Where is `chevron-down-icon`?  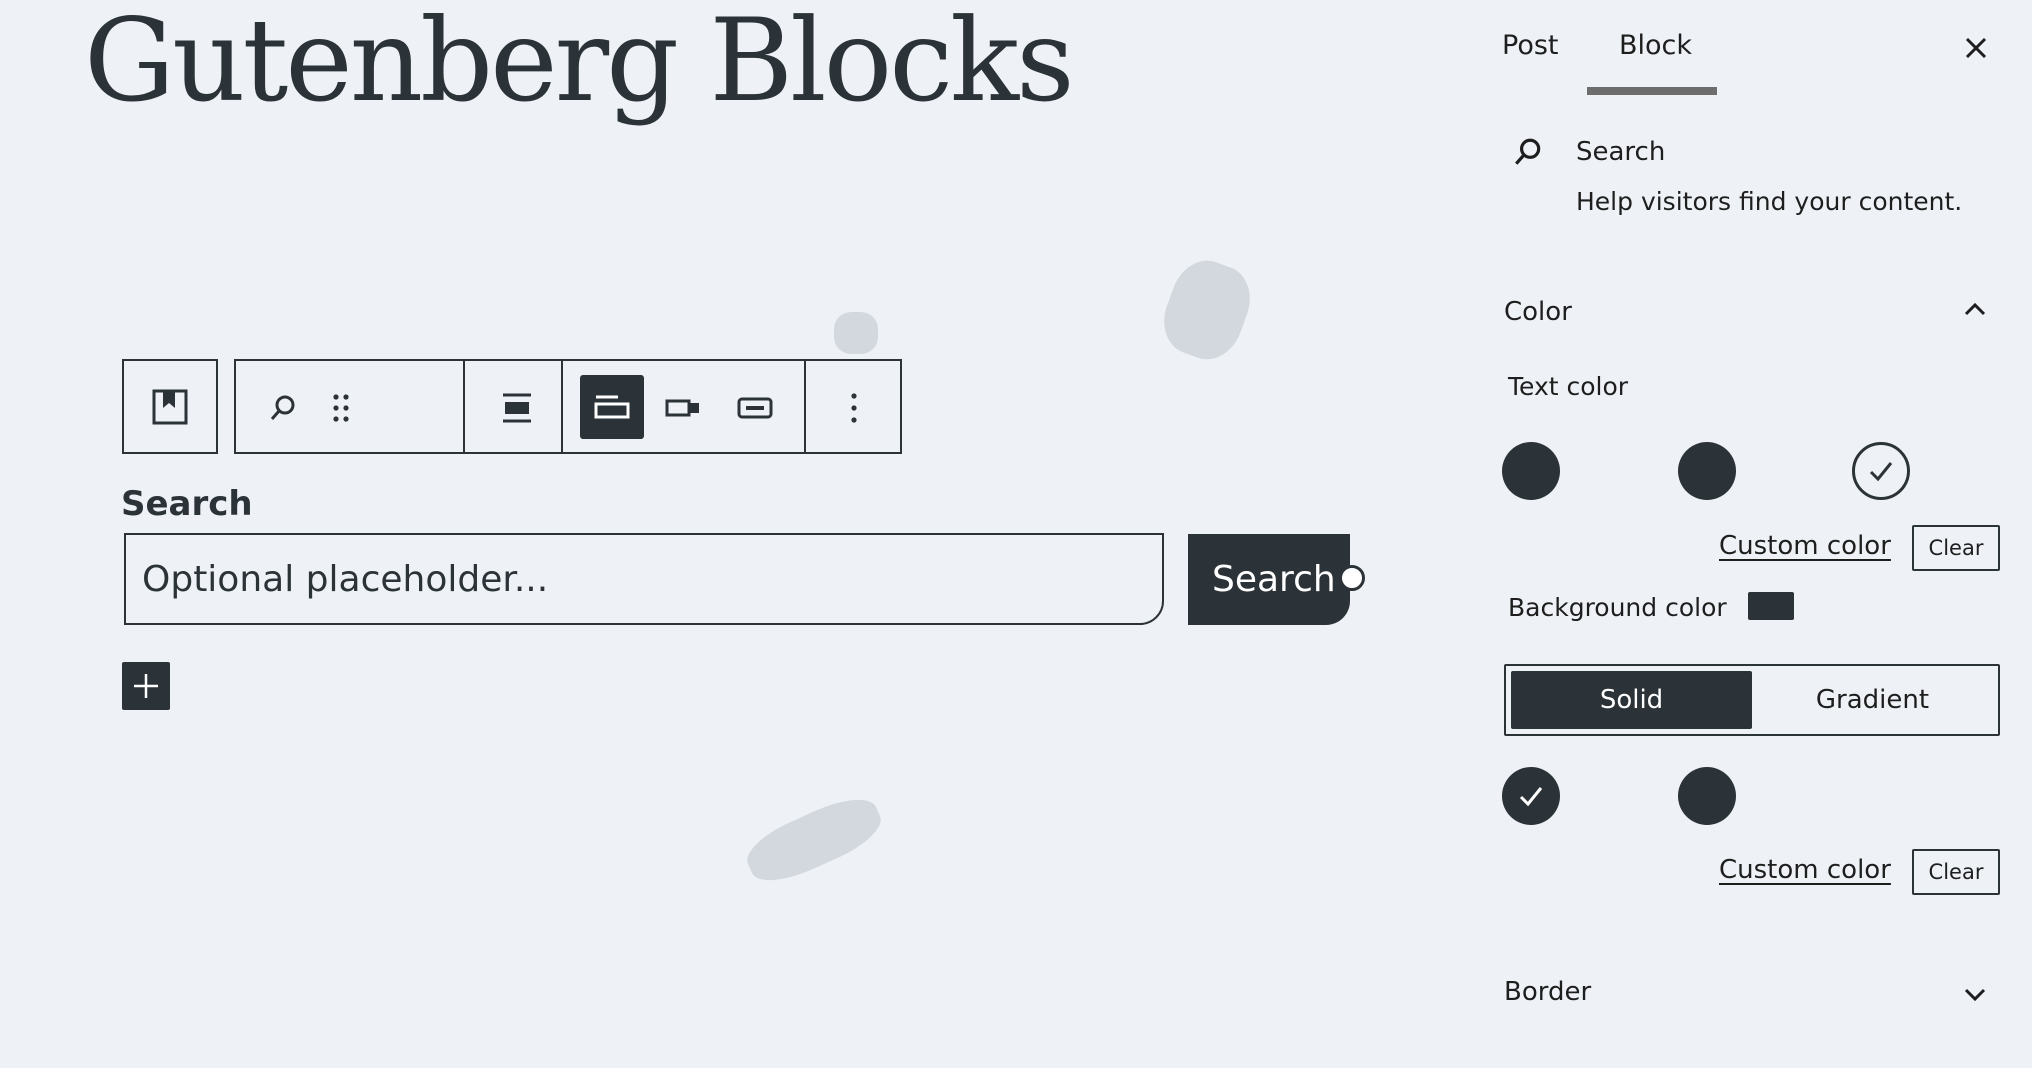
chevron-down-icon is located at coordinates (1975, 995).